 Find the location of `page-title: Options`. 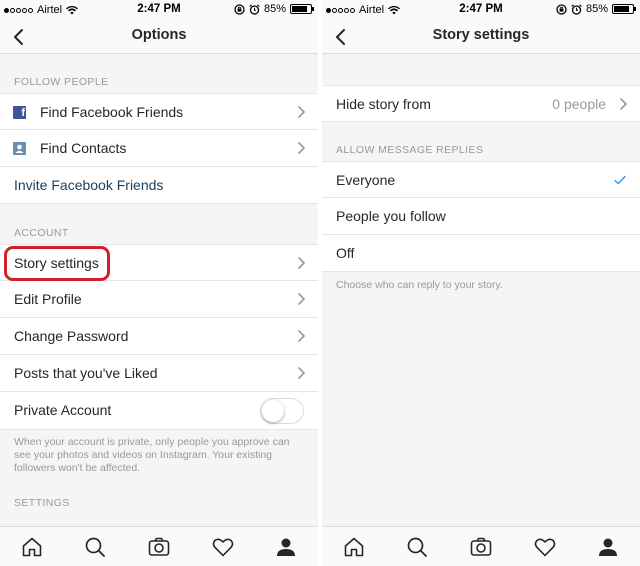

page-title: Options is located at coordinates (159, 35).